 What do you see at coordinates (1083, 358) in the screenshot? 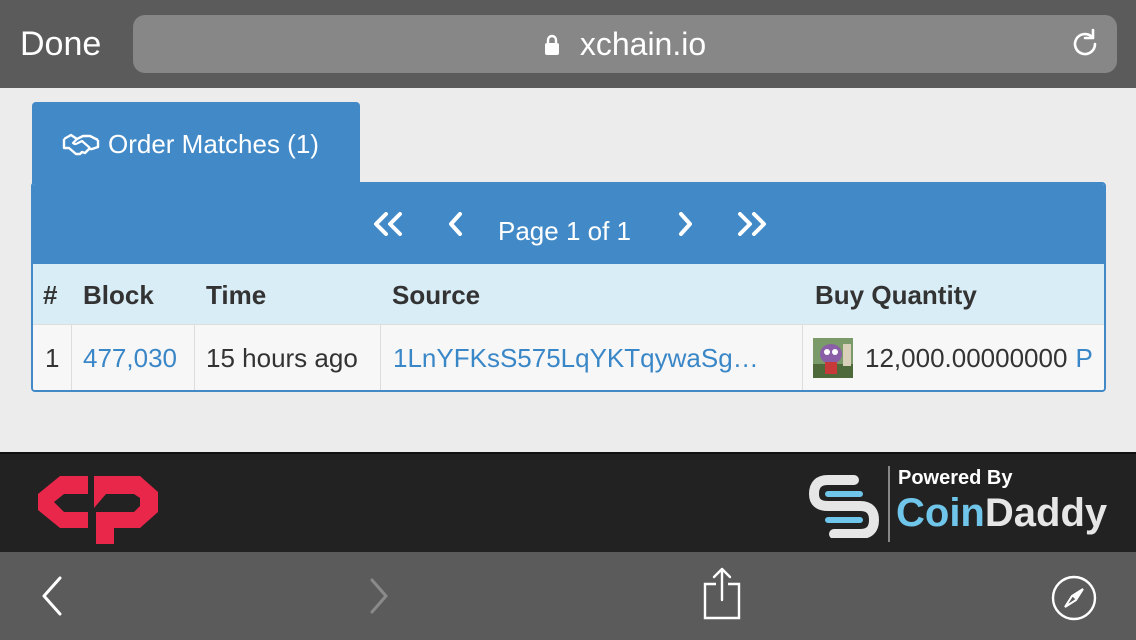
I see `buy-asset-link: P` at bounding box center [1083, 358].